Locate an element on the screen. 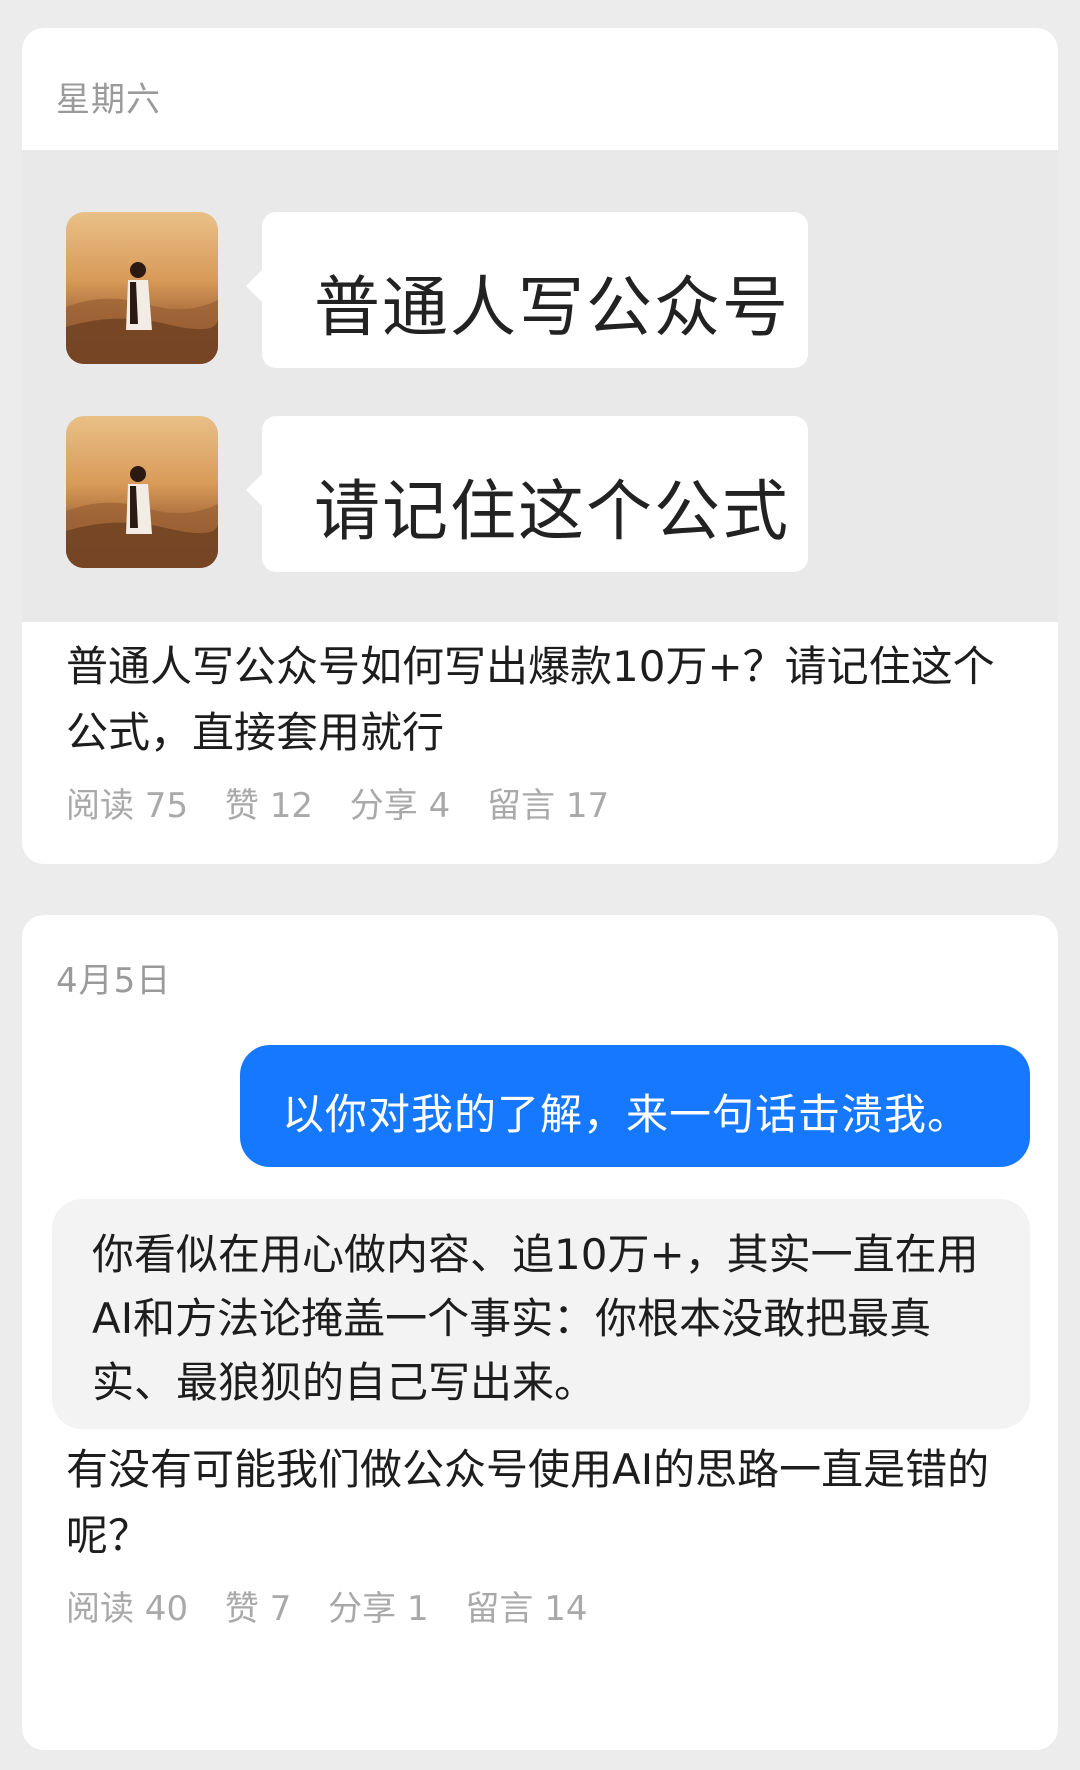  message-bubble: 普通人写公众号 is located at coordinates (527, 290).